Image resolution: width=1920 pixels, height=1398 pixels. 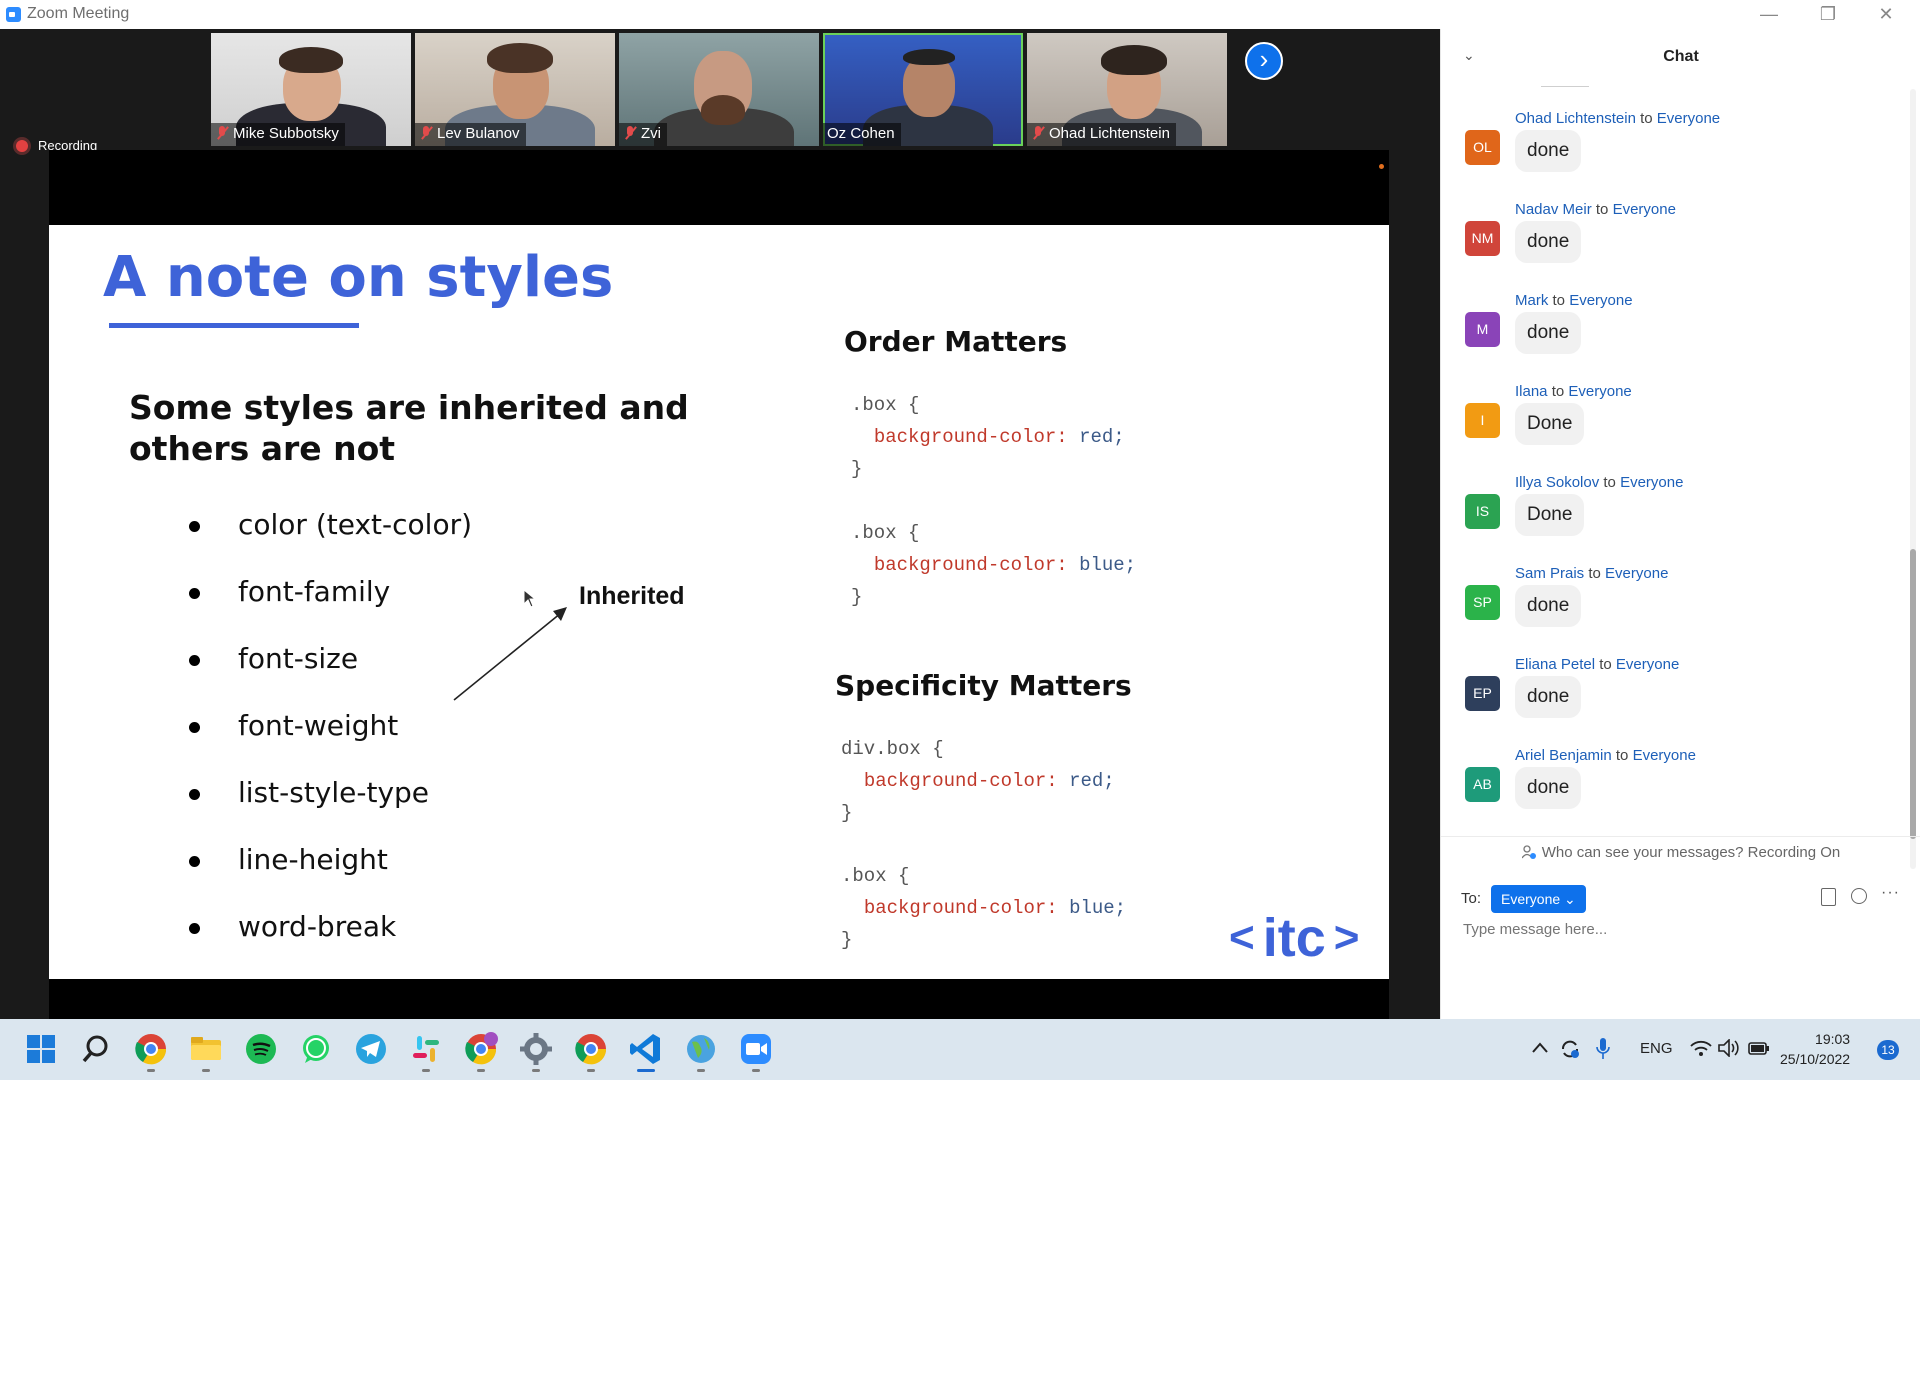 What do you see at coordinates (1759, 1048) in the screenshot?
I see `battery-icon` at bounding box center [1759, 1048].